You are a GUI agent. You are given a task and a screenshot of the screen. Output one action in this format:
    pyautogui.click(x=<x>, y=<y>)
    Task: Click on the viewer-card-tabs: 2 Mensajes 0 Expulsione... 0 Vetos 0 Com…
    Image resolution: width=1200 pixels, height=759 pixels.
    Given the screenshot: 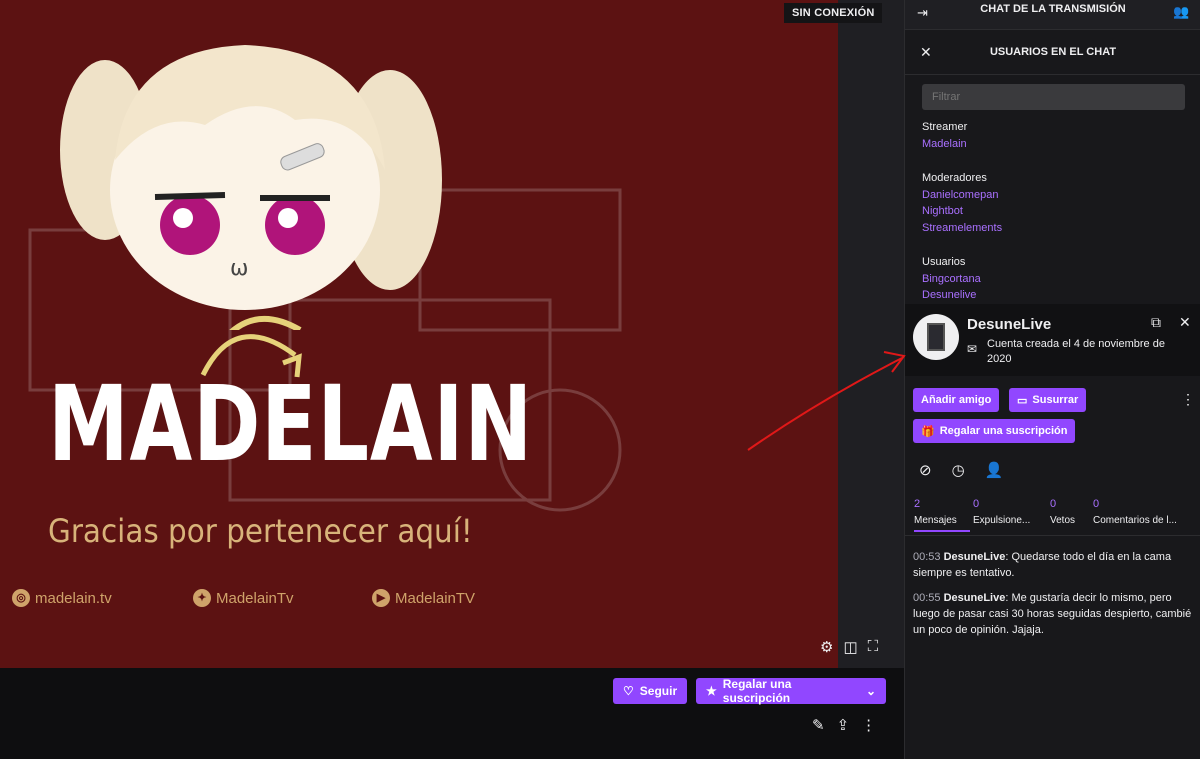 What is the action you would take?
    pyautogui.click(x=1052, y=517)
    